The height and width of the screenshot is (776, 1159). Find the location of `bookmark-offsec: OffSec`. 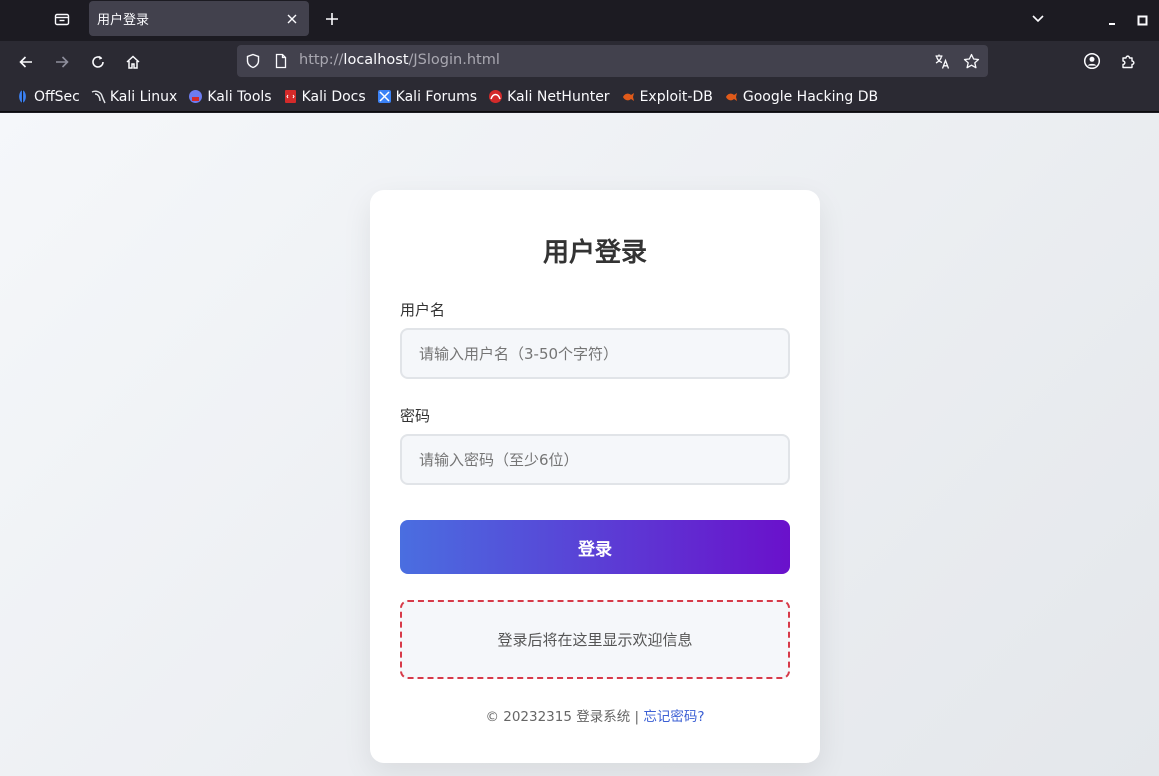

bookmark-offsec: OffSec is located at coordinates (47, 97).